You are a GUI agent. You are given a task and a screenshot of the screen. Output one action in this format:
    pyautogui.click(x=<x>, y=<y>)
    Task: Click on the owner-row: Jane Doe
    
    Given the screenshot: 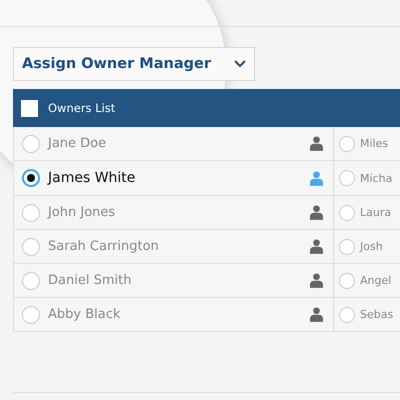 What is the action you would take?
    pyautogui.click(x=174, y=144)
    